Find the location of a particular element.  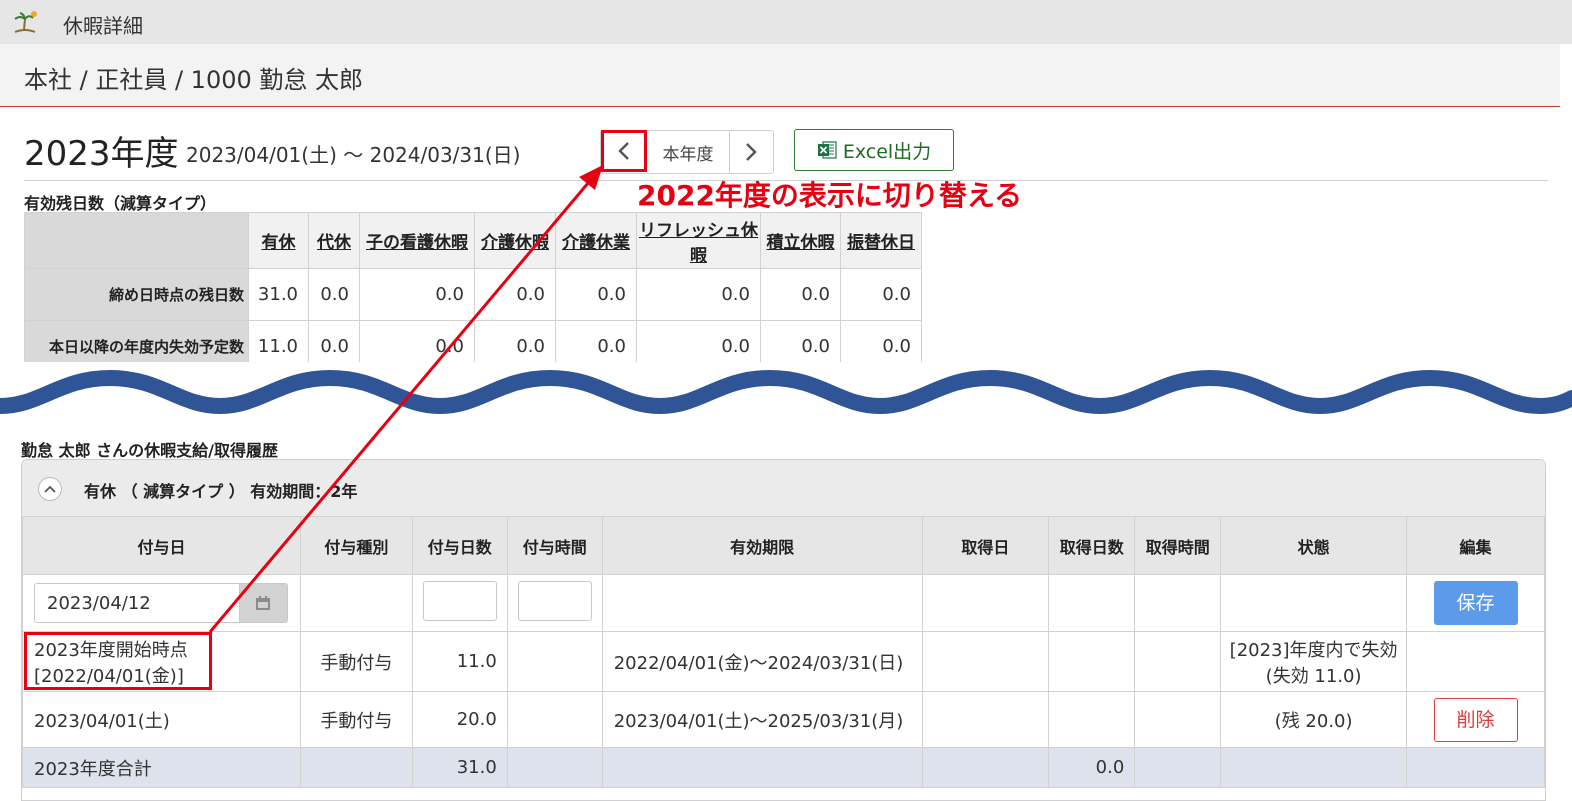

expiry-cell: 2022/04/01(金)～2024/03/31(日) is located at coordinates (762, 661).